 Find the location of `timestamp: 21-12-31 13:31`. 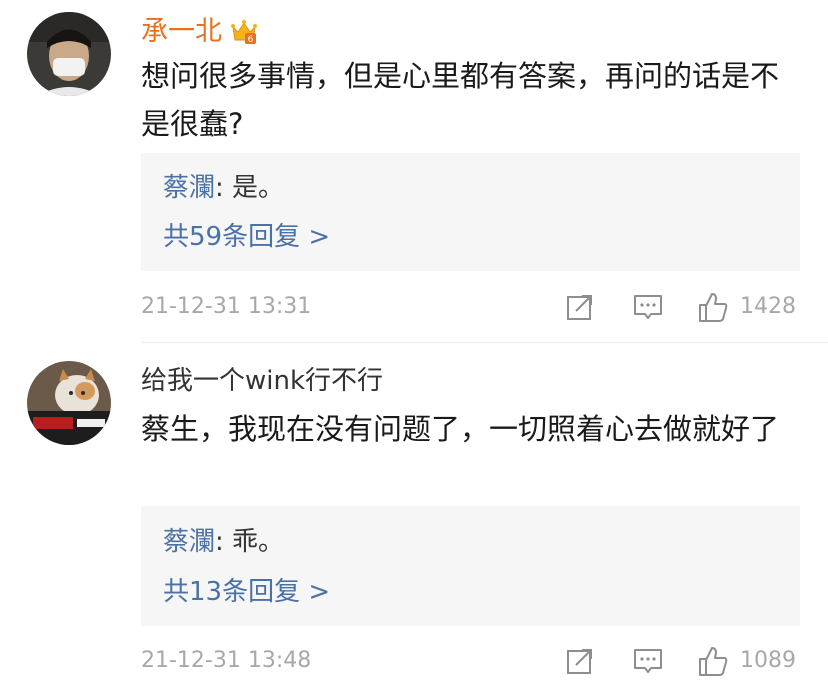

timestamp: 21-12-31 13:31 is located at coordinates (226, 306).